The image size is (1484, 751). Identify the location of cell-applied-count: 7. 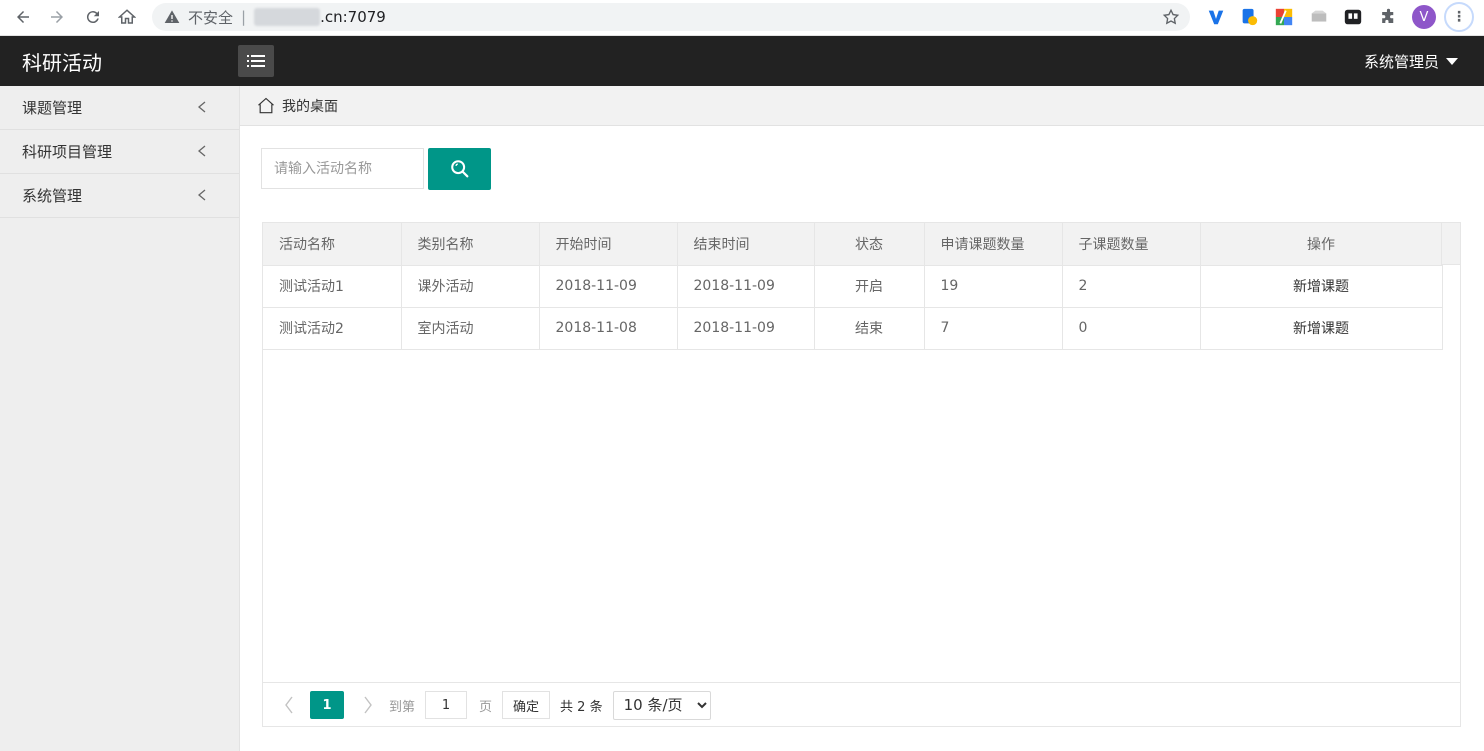
(993, 328).